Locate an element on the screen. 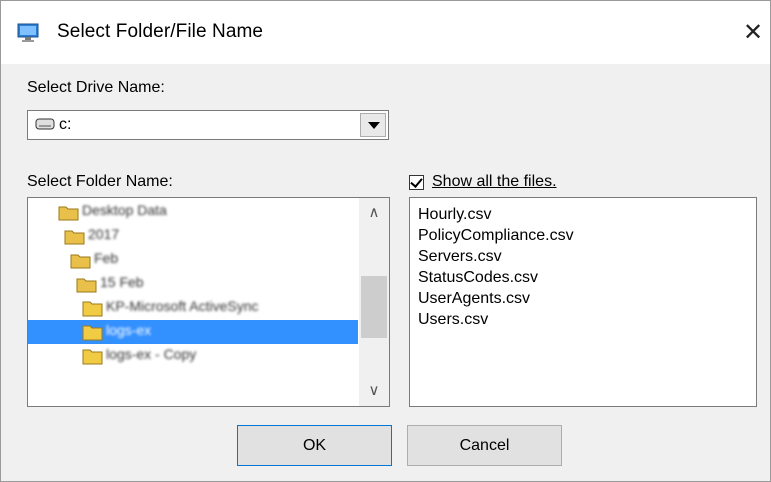  folder-item-selected: logs-ex is located at coordinates (193, 332).